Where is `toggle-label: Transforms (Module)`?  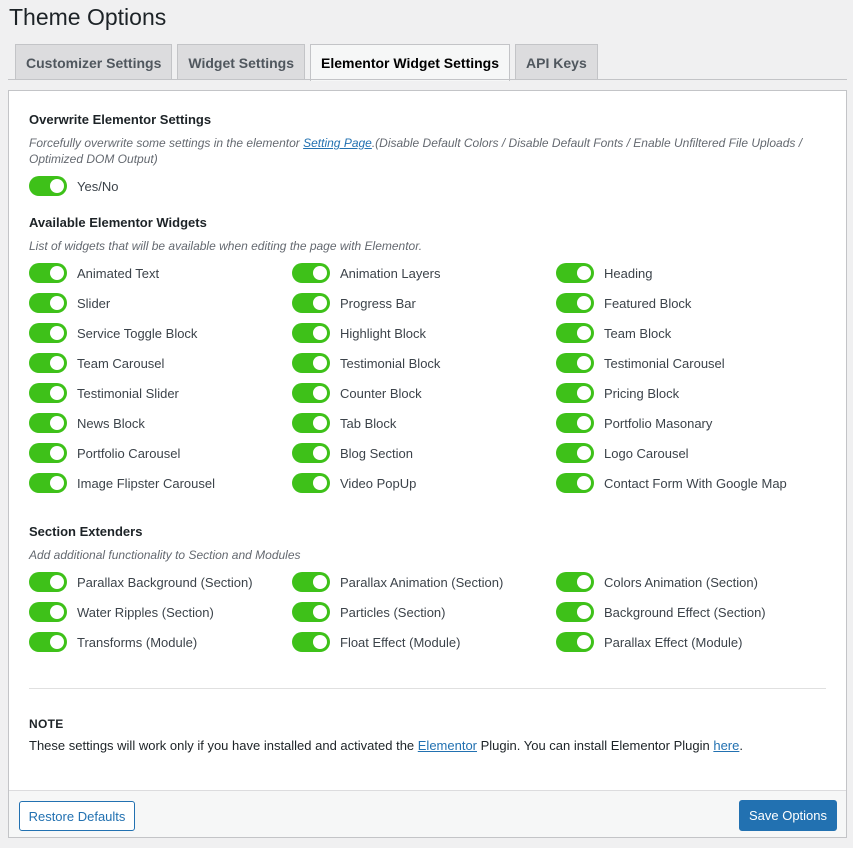
toggle-label: Transforms (Module) is located at coordinates (137, 642).